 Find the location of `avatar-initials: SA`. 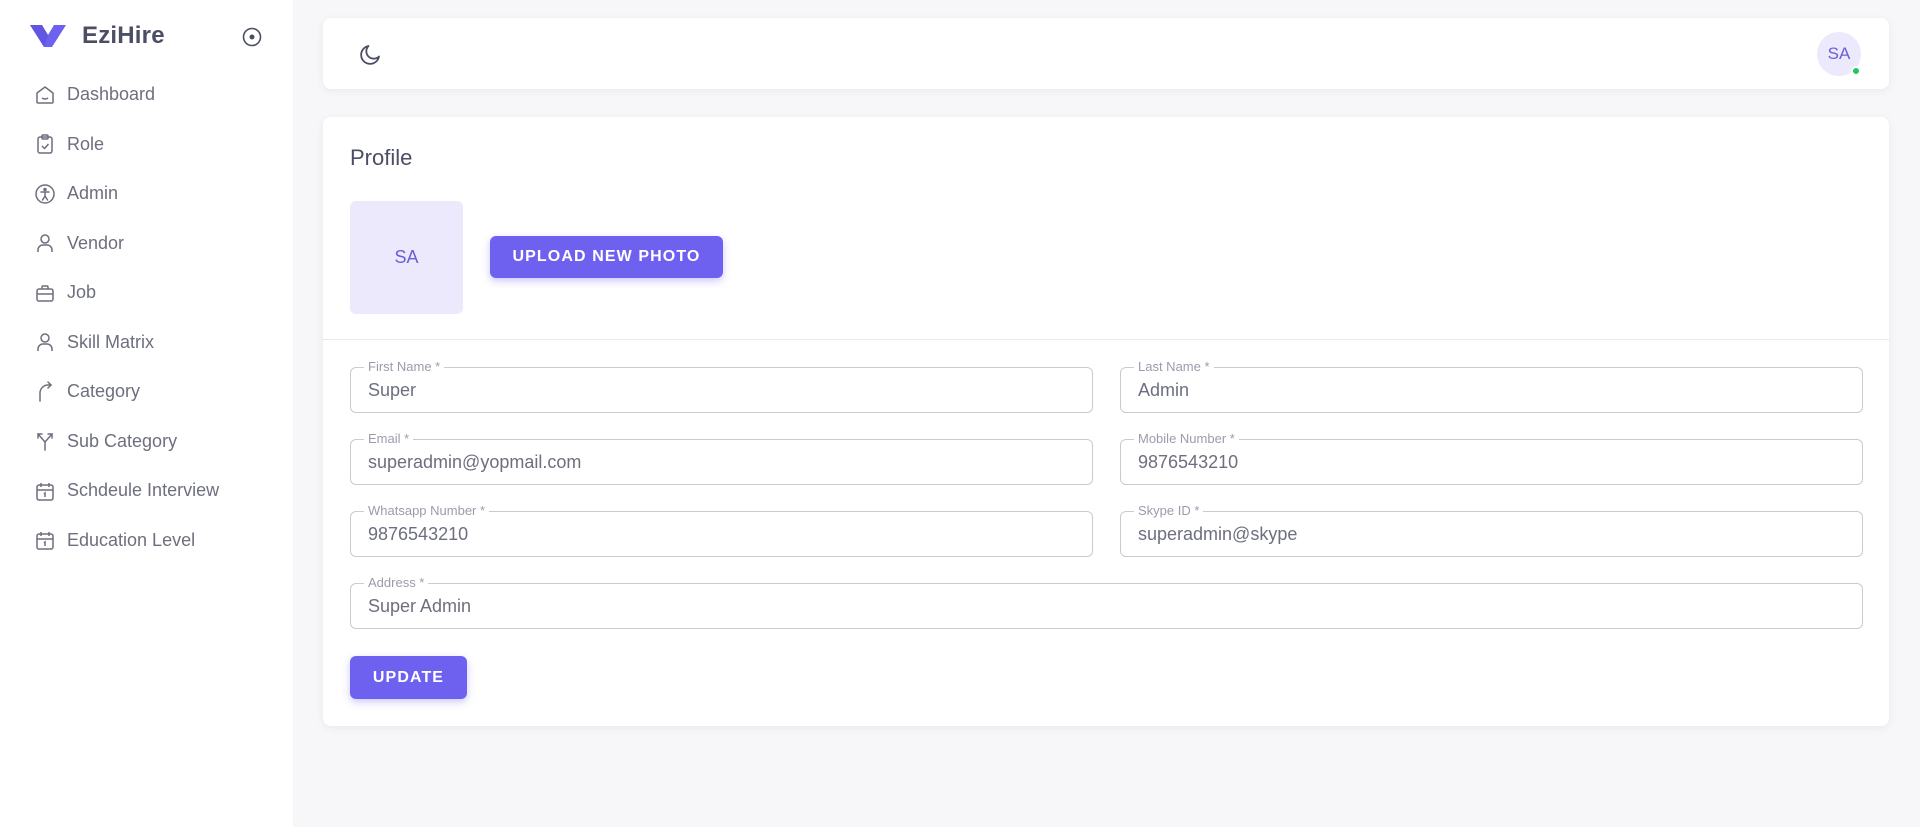

avatar-initials: SA is located at coordinates (1839, 53).